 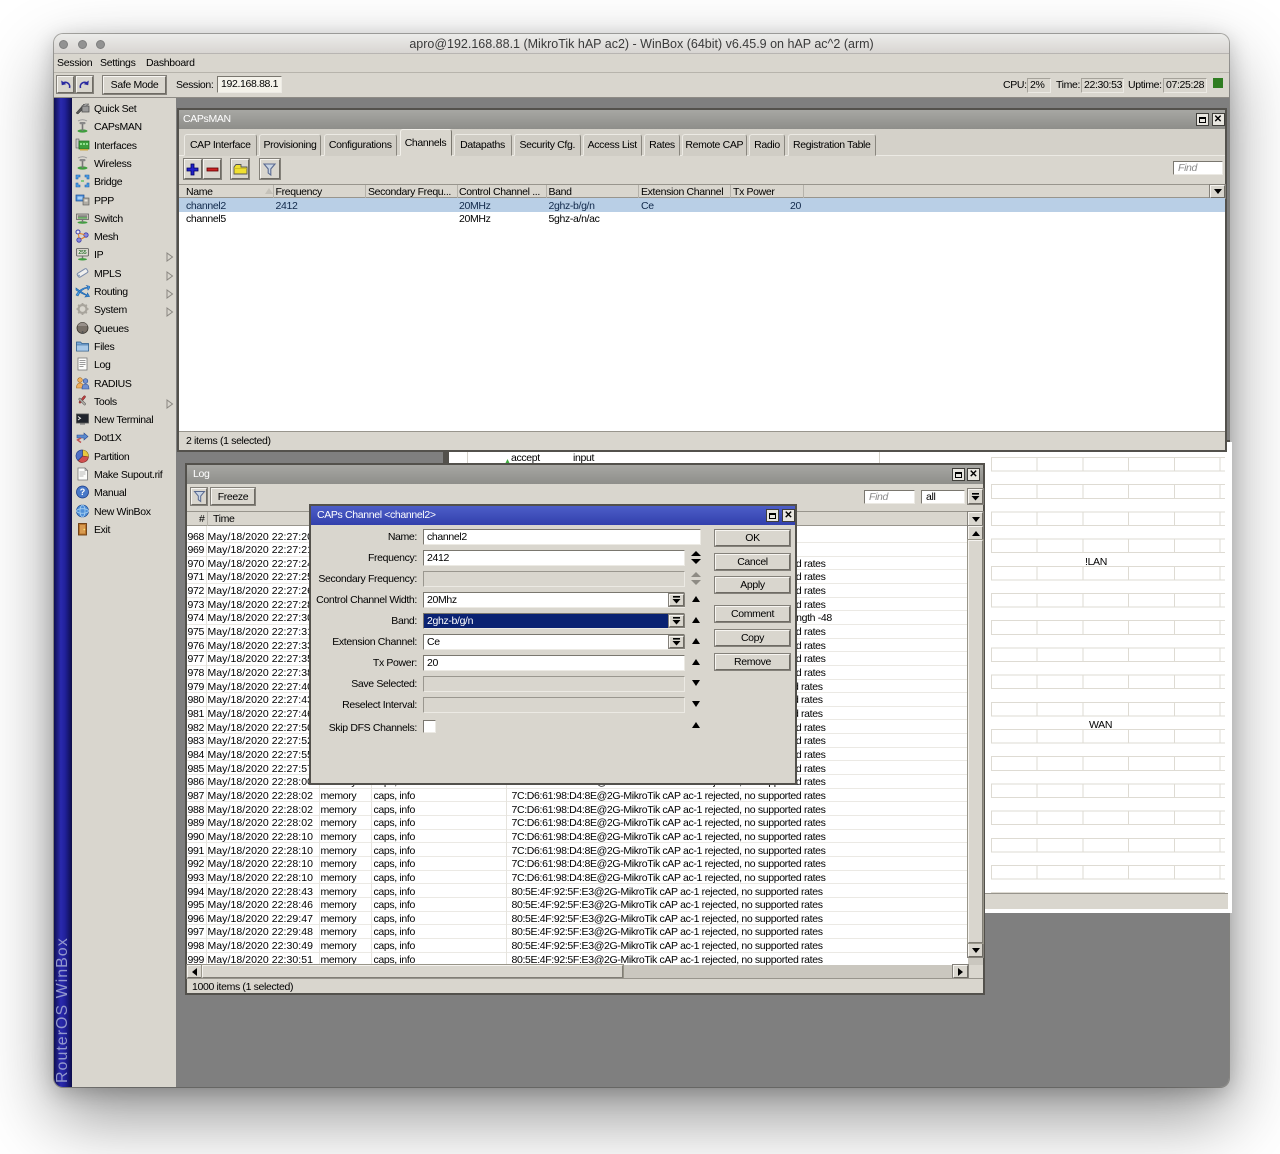 I want to click on svg-text: 255, so click(x=82, y=253).